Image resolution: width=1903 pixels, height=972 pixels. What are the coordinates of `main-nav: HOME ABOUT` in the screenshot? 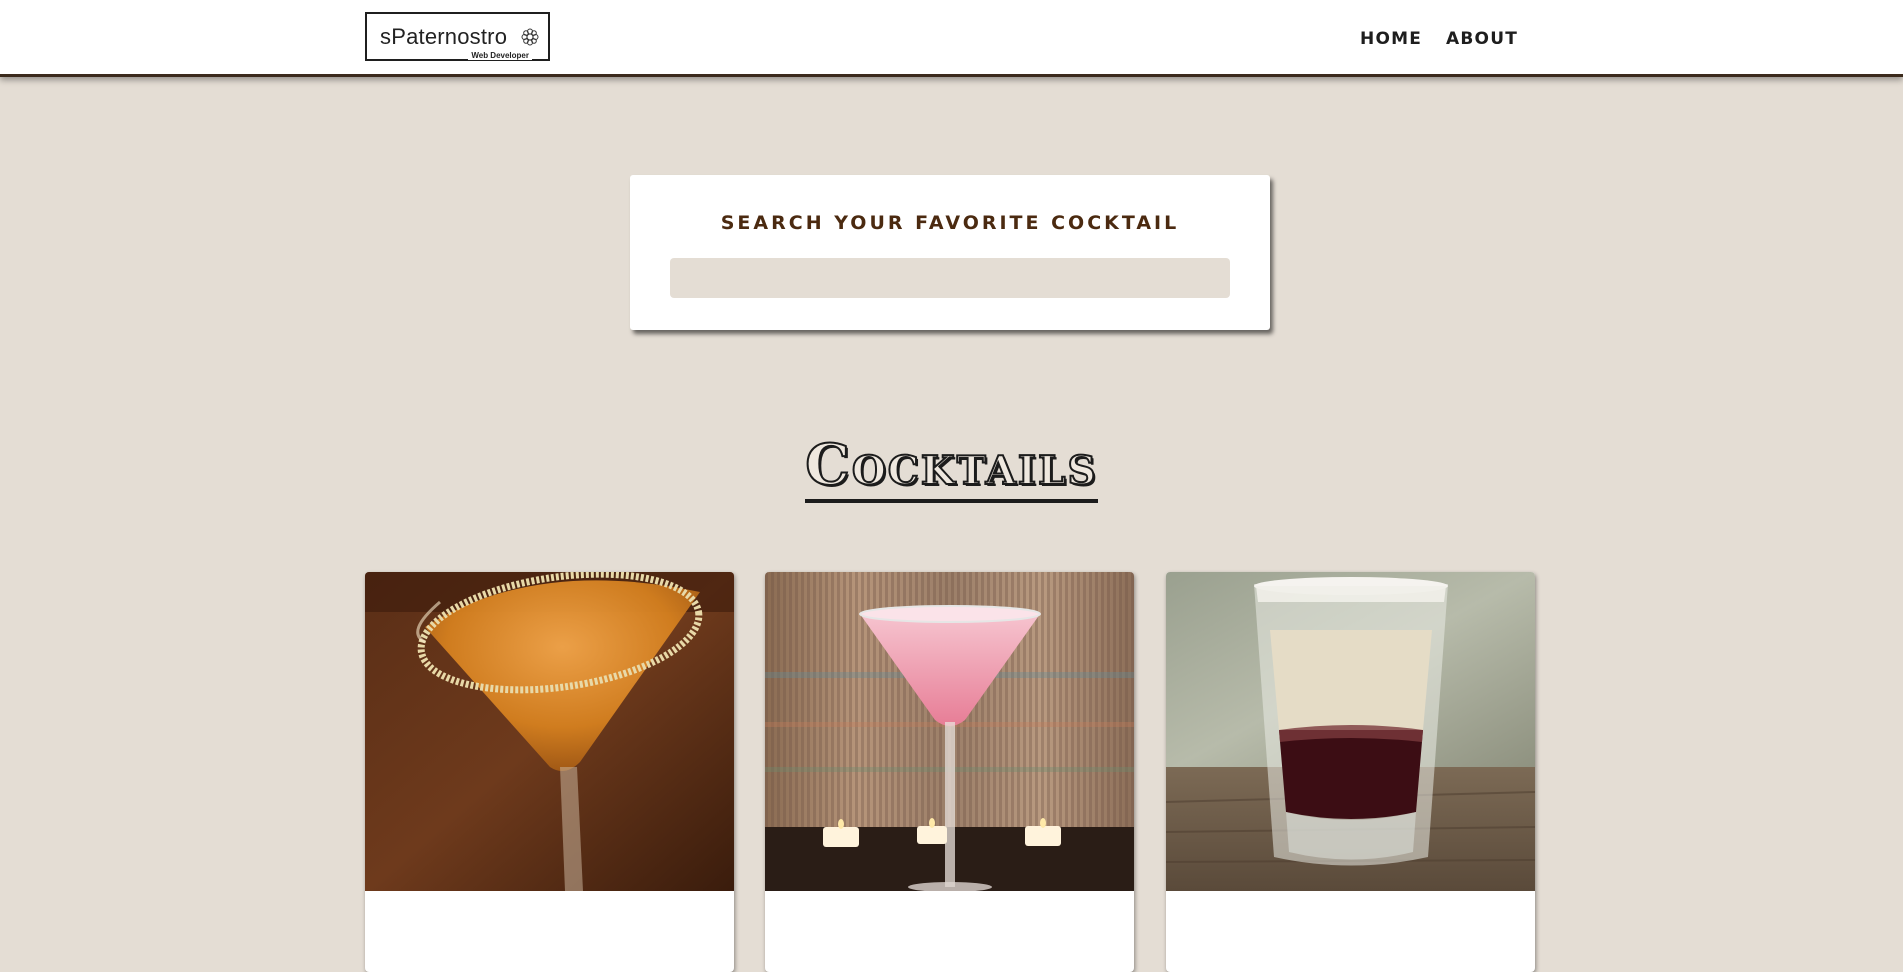 It's located at (1439, 39).